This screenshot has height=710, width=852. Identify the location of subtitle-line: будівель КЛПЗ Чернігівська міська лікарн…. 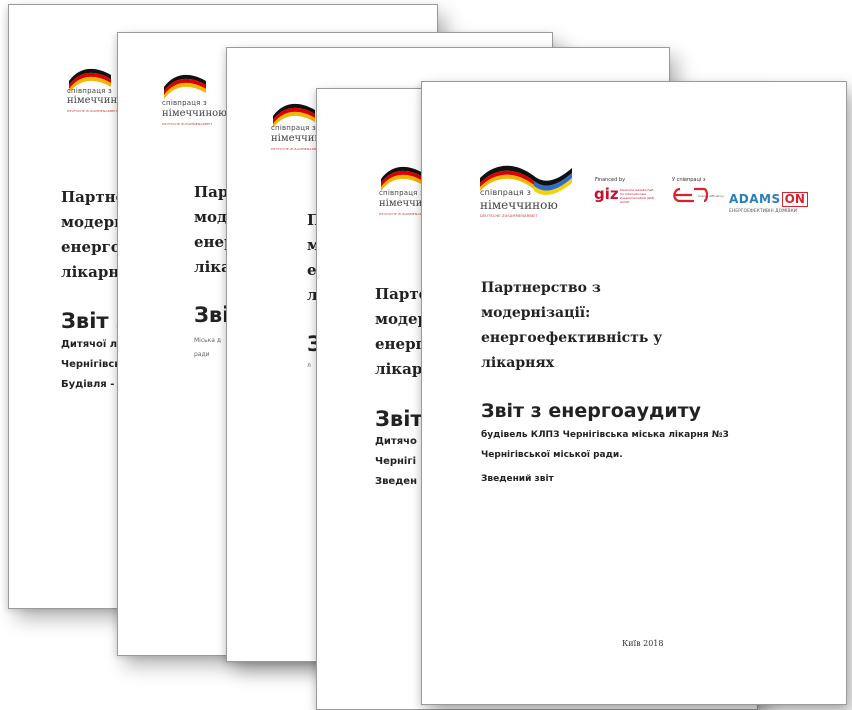
(605, 435).